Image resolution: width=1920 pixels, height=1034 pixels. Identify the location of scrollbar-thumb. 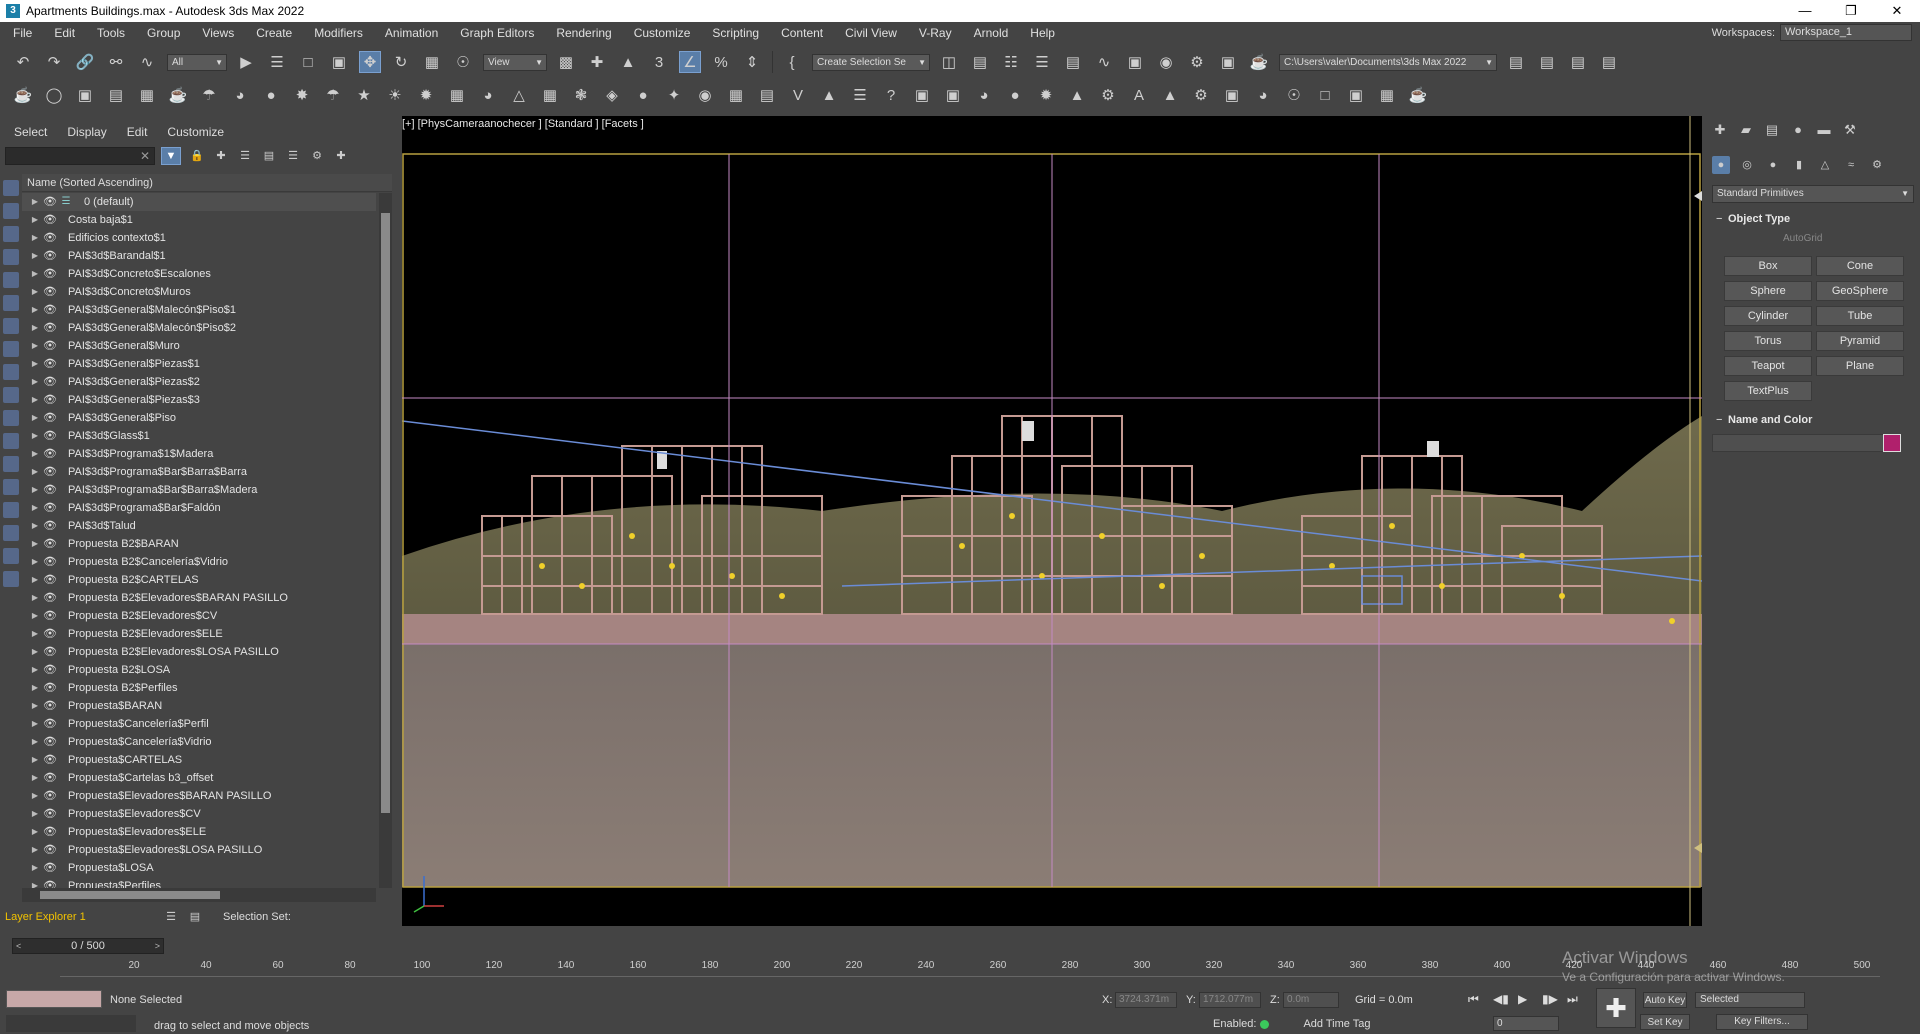
(385, 513).